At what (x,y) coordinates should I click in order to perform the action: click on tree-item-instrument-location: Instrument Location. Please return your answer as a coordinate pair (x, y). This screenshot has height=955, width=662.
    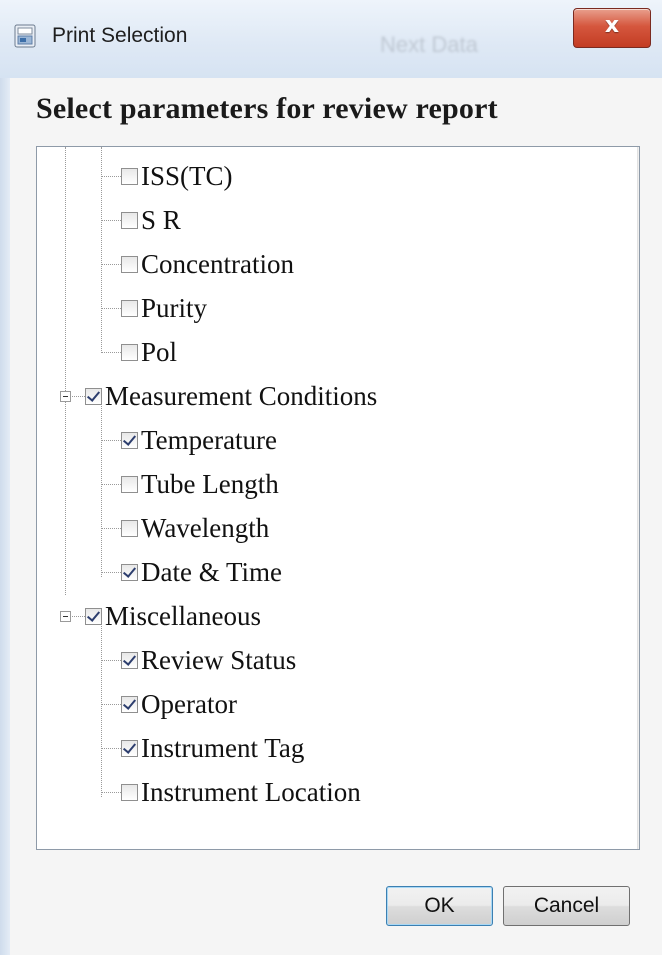
    Looking at the image, I should click on (241, 792).